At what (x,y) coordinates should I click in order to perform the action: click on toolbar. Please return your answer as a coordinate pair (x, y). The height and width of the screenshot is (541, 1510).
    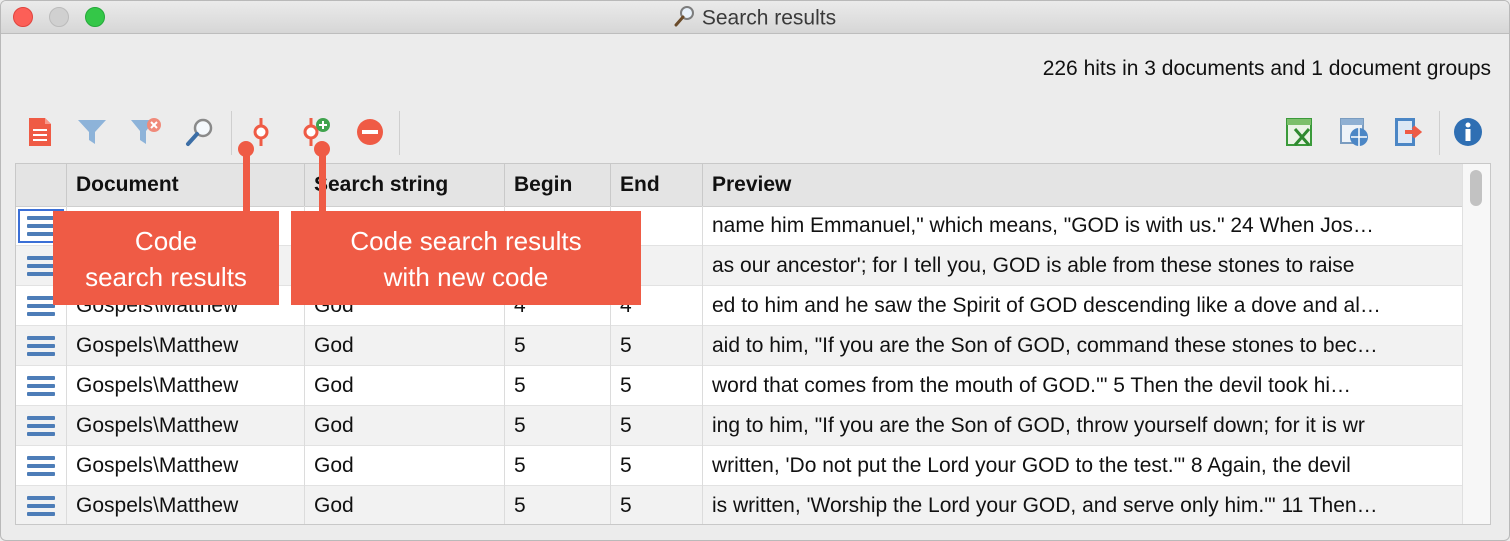
    Looking at the image, I should click on (755, 131).